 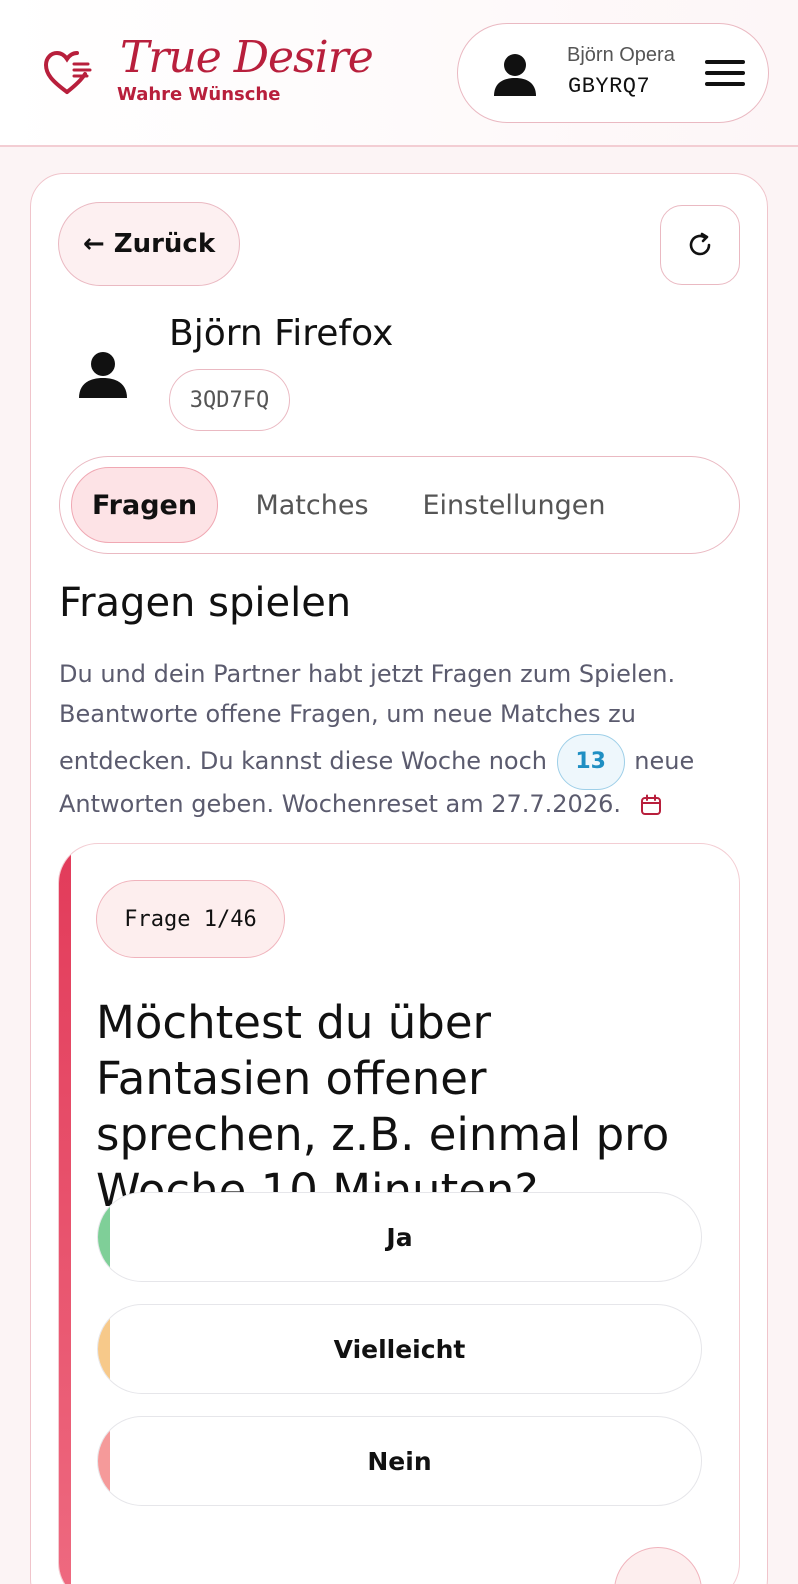 I want to click on partner-name: Björn Firefox, so click(x=281, y=333).